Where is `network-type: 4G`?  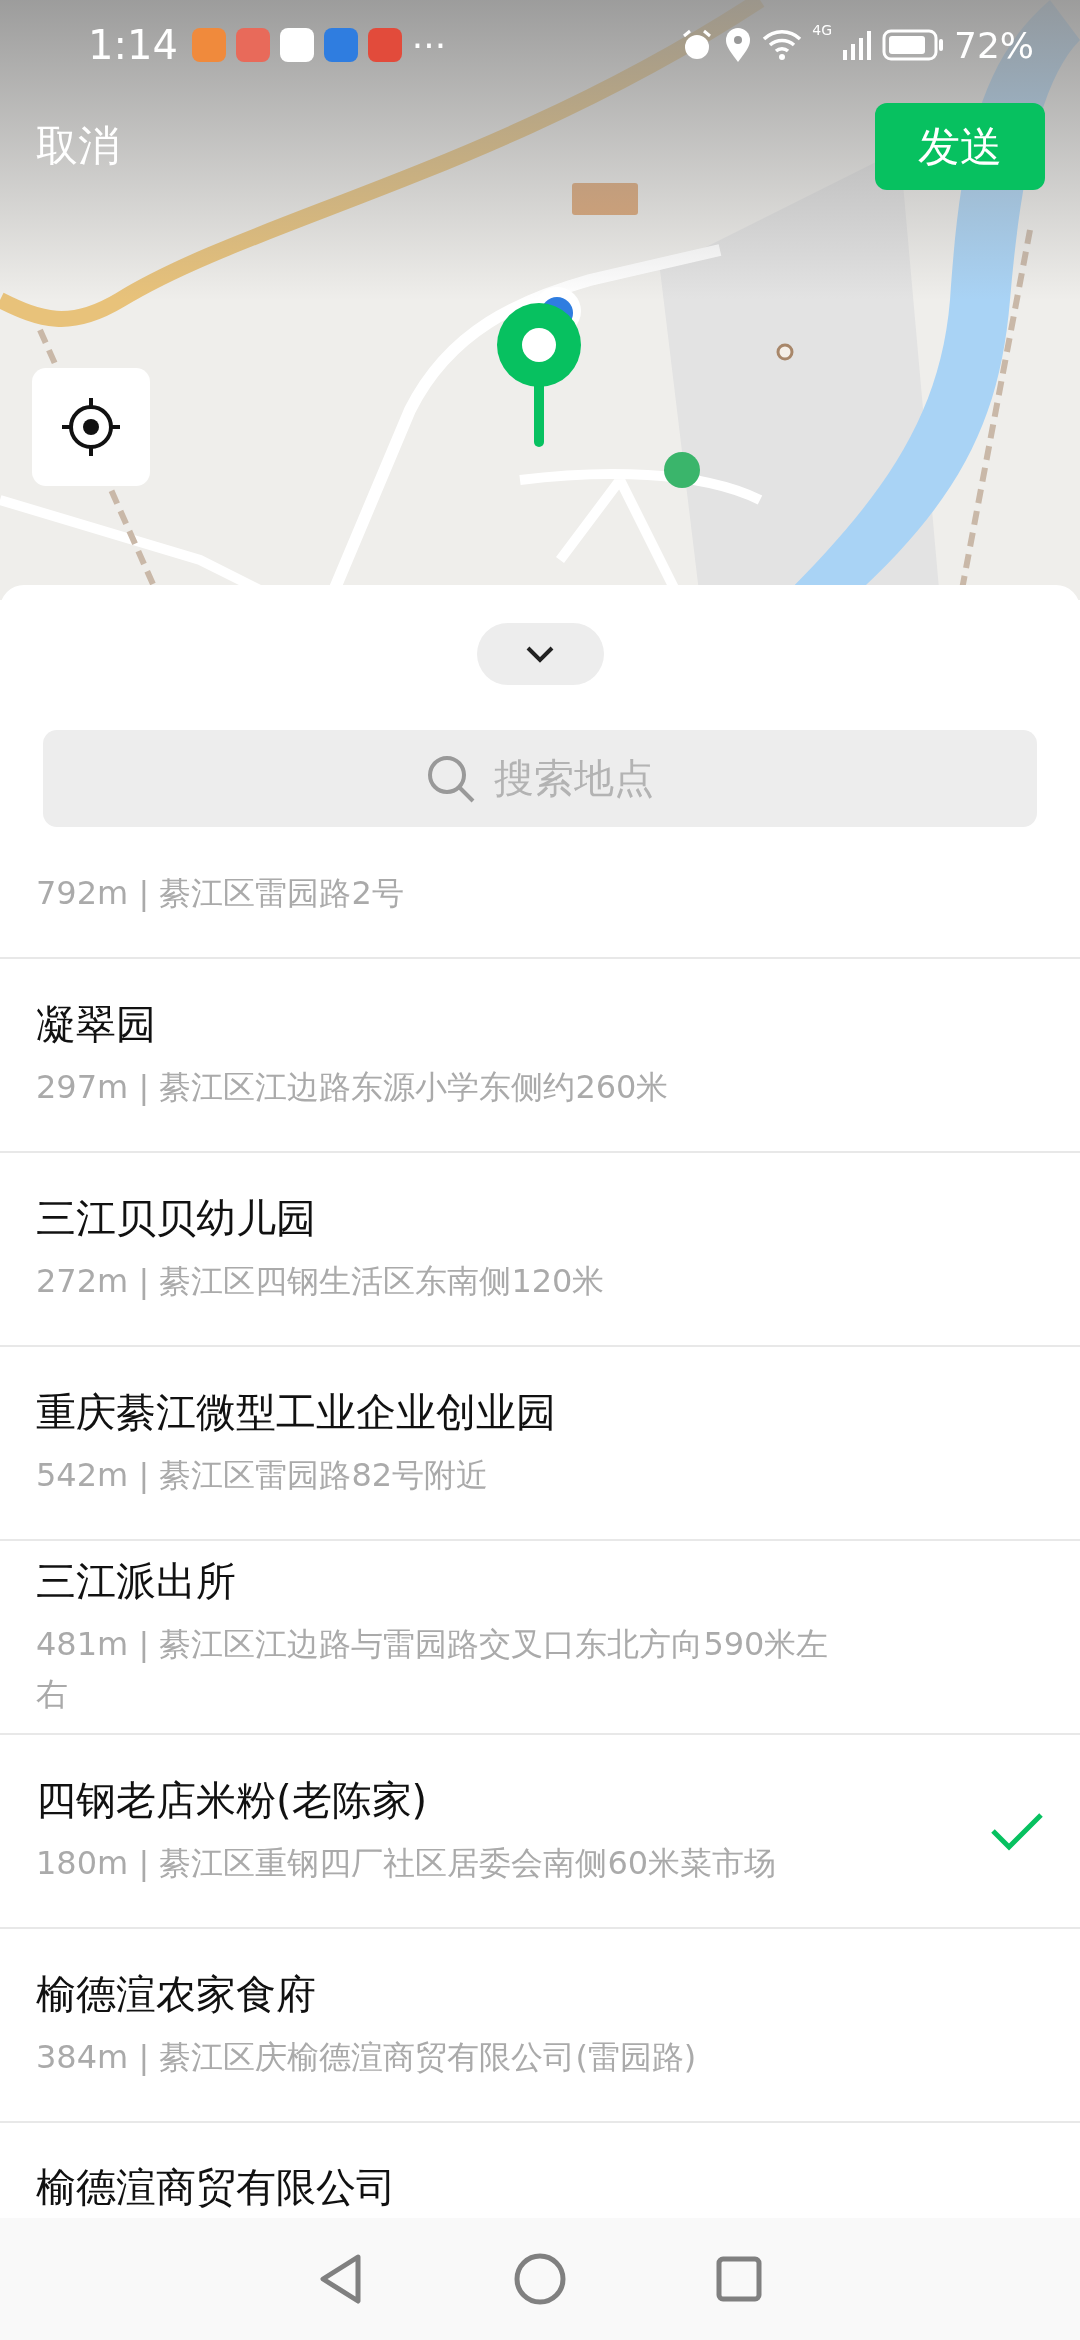 network-type: 4G is located at coordinates (822, 30).